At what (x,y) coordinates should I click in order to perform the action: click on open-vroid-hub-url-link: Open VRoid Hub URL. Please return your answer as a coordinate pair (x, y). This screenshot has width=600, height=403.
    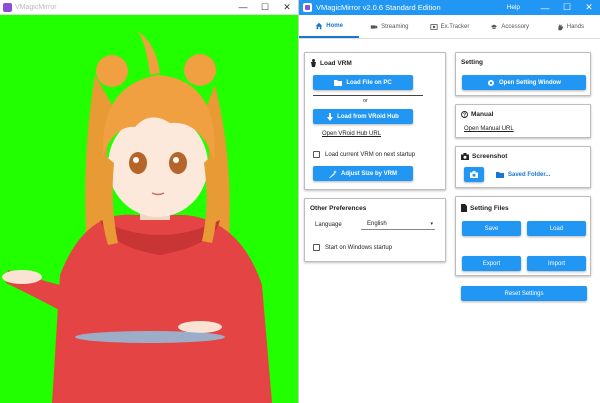
    Looking at the image, I should click on (351, 134).